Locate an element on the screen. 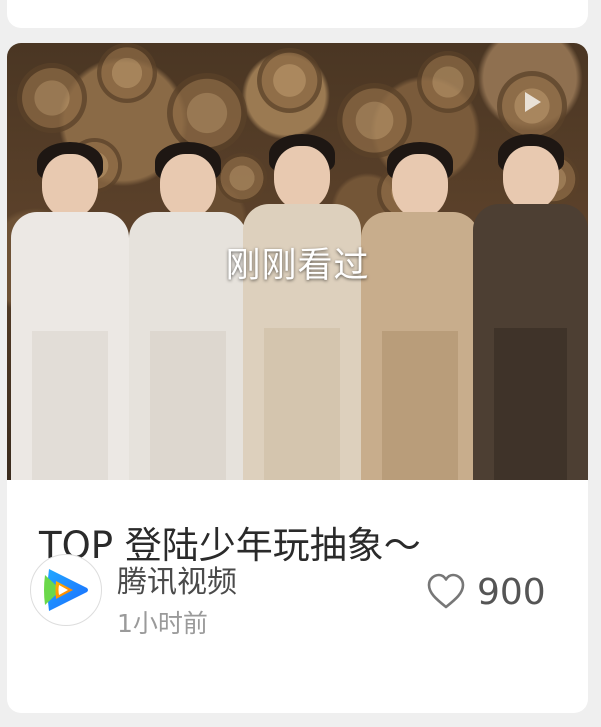 The image size is (601, 727). recently-watched-label: 刚刚看过 is located at coordinates (297, 266).